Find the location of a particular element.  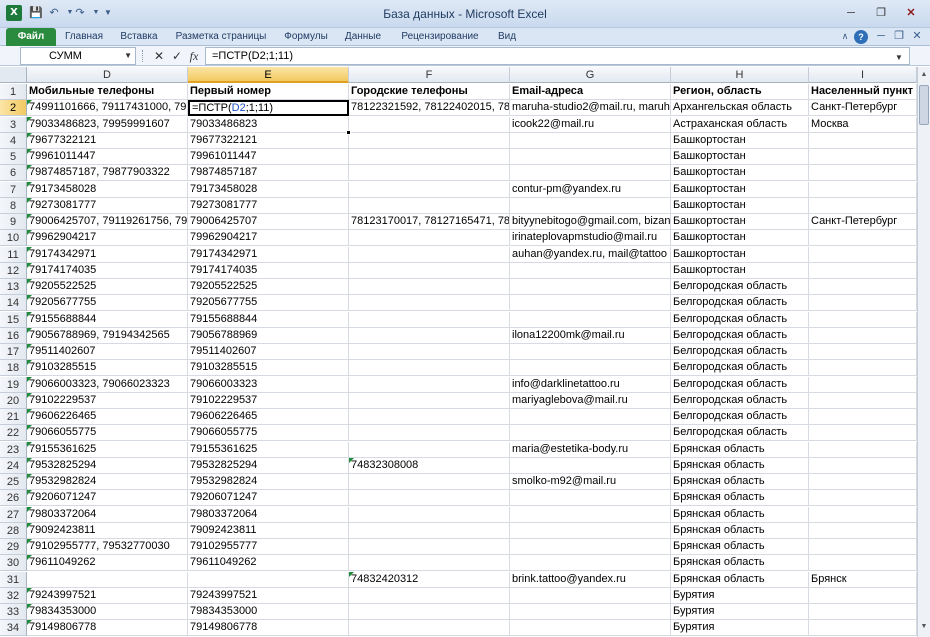

row-header: 16 is located at coordinates (13, 335).